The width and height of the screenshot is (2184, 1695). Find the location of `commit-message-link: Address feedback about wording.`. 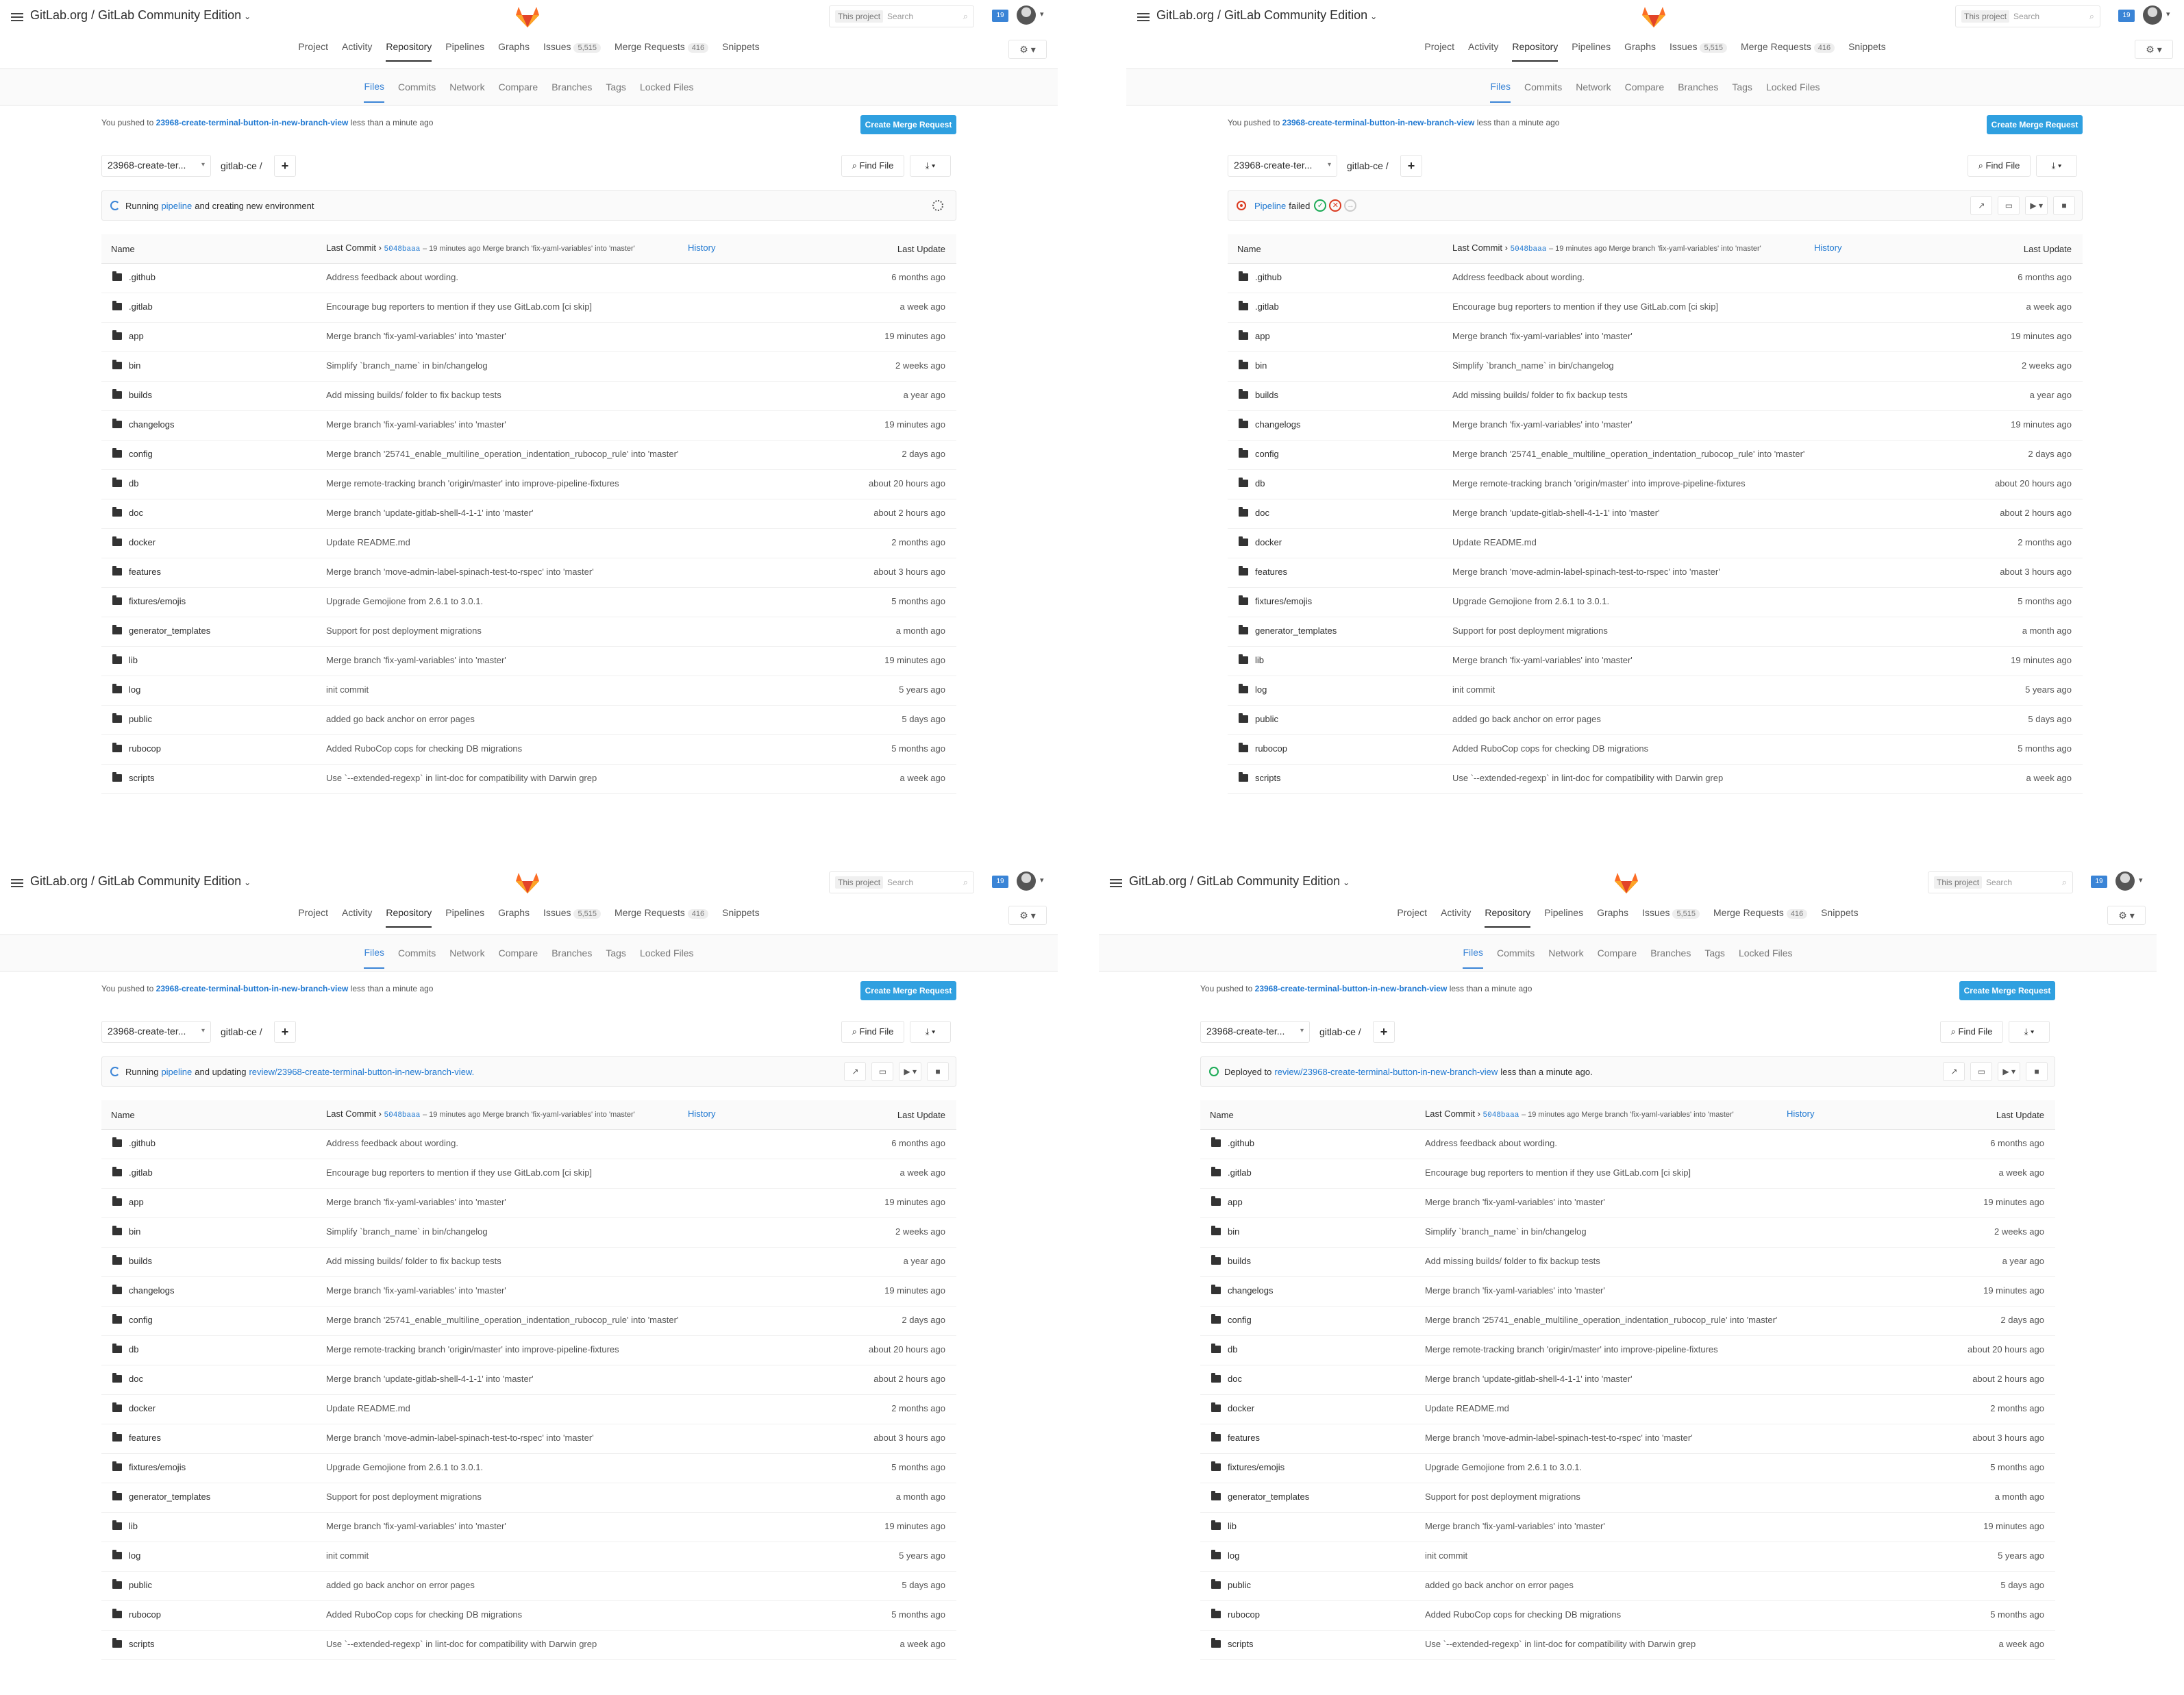

commit-message-link: Address feedback about wording. is located at coordinates (392, 1143).